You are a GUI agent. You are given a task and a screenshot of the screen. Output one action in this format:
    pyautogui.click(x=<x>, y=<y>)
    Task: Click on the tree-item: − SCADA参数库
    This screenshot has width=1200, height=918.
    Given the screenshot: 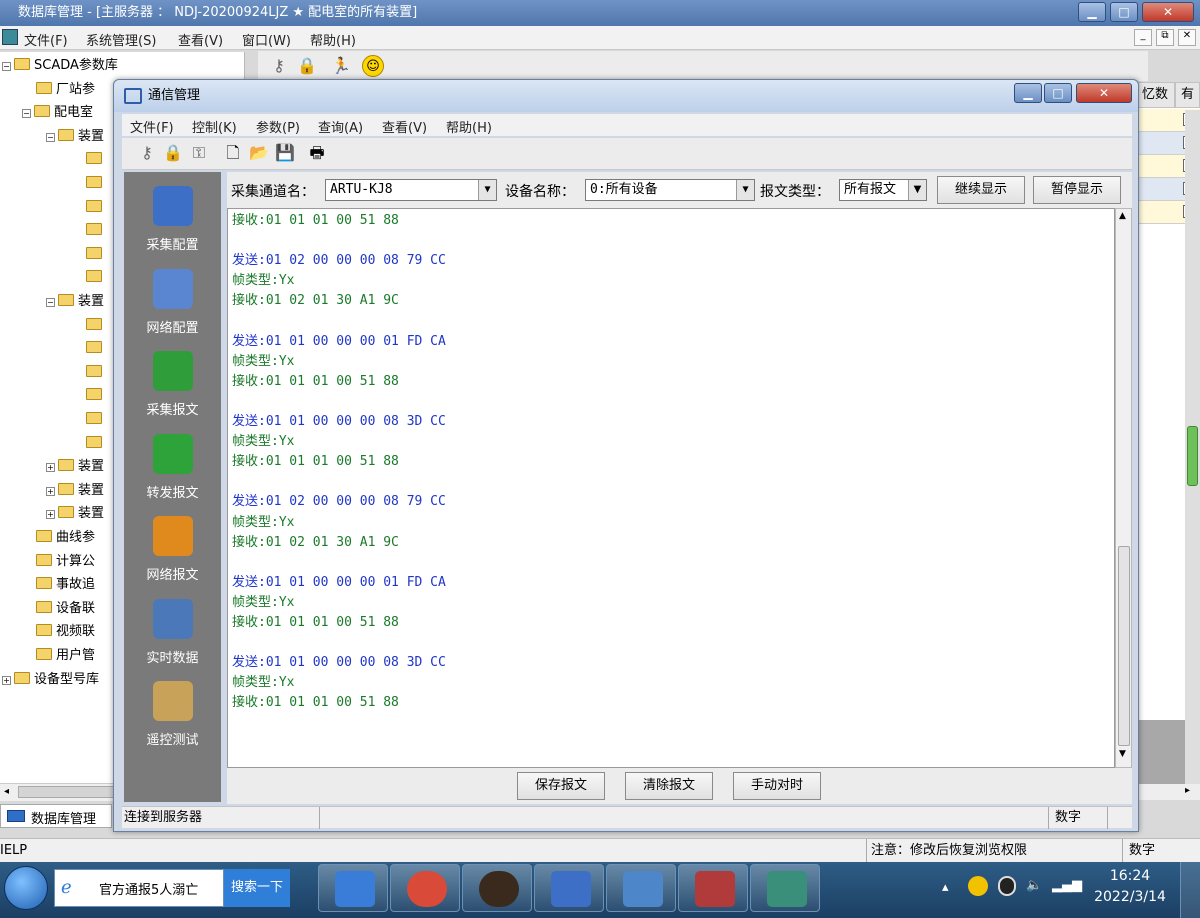 What is the action you would take?
    pyautogui.click(x=60, y=66)
    